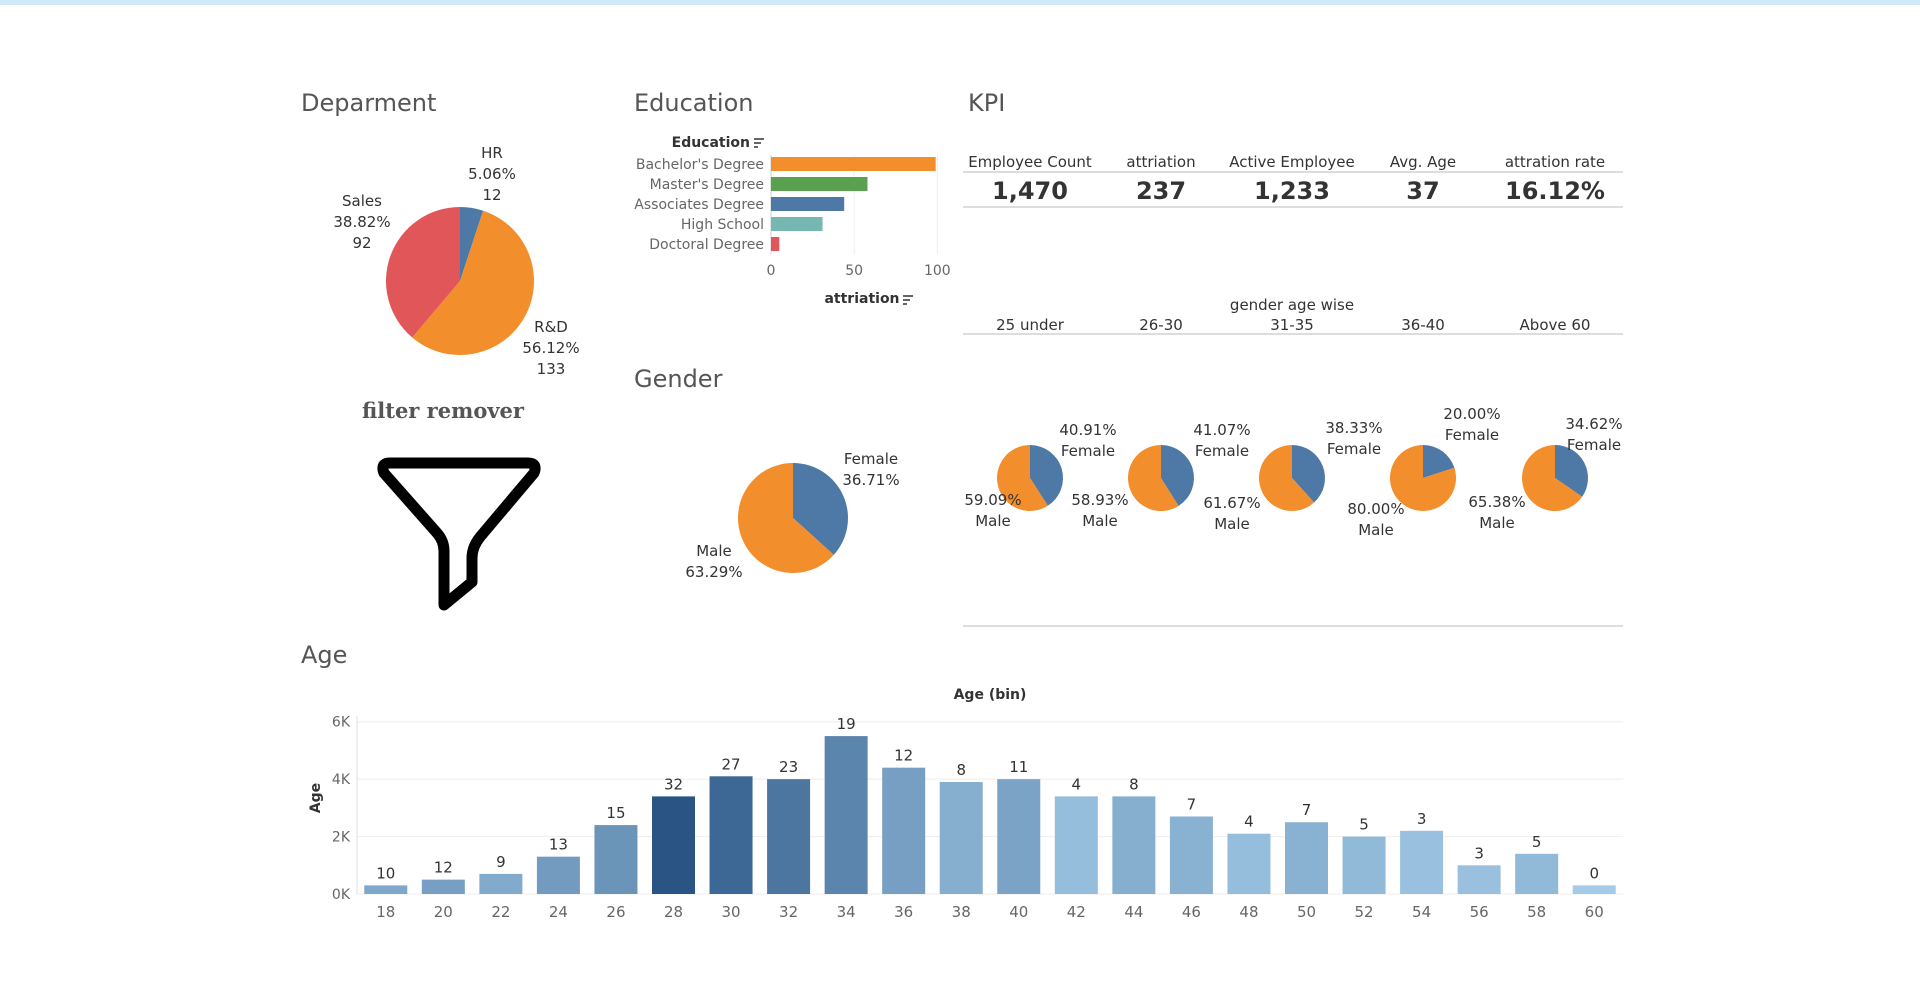 Image resolution: width=1920 pixels, height=991 pixels. I want to click on age-group-header: 31-35, so click(1292, 325).